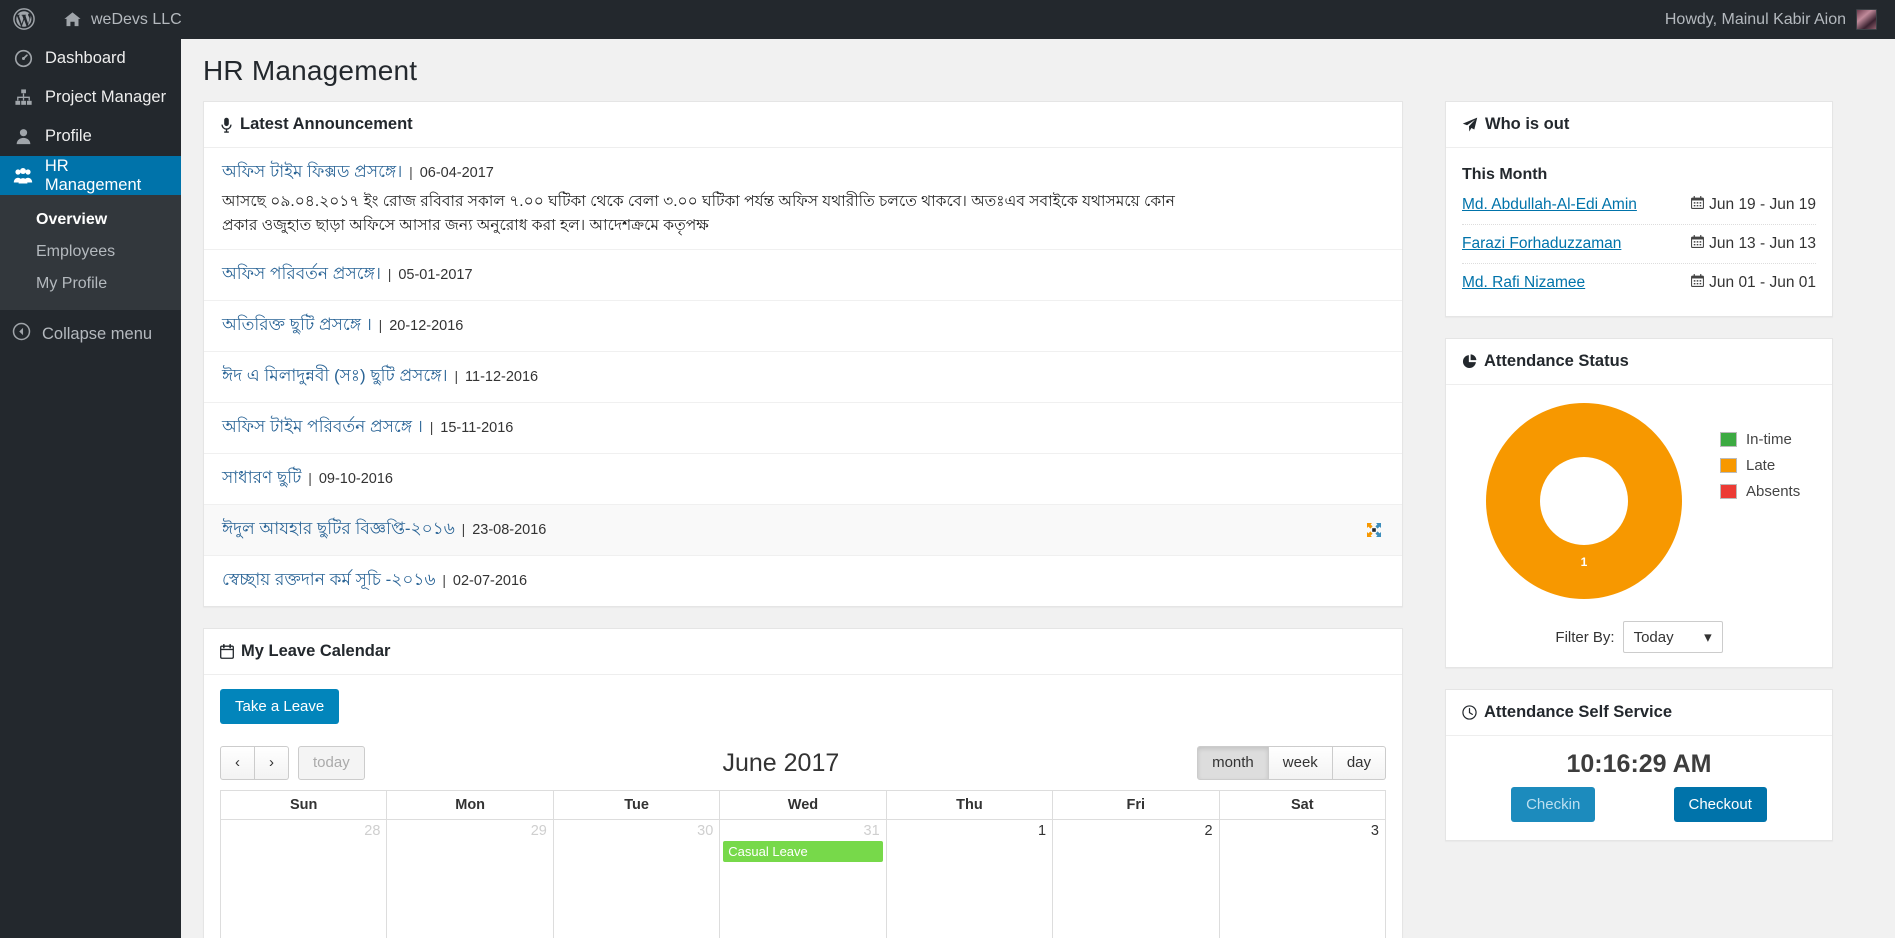 The height and width of the screenshot is (938, 1895). What do you see at coordinates (1585, 637) in the screenshot?
I see `filter-by-label: Filter By:` at bounding box center [1585, 637].